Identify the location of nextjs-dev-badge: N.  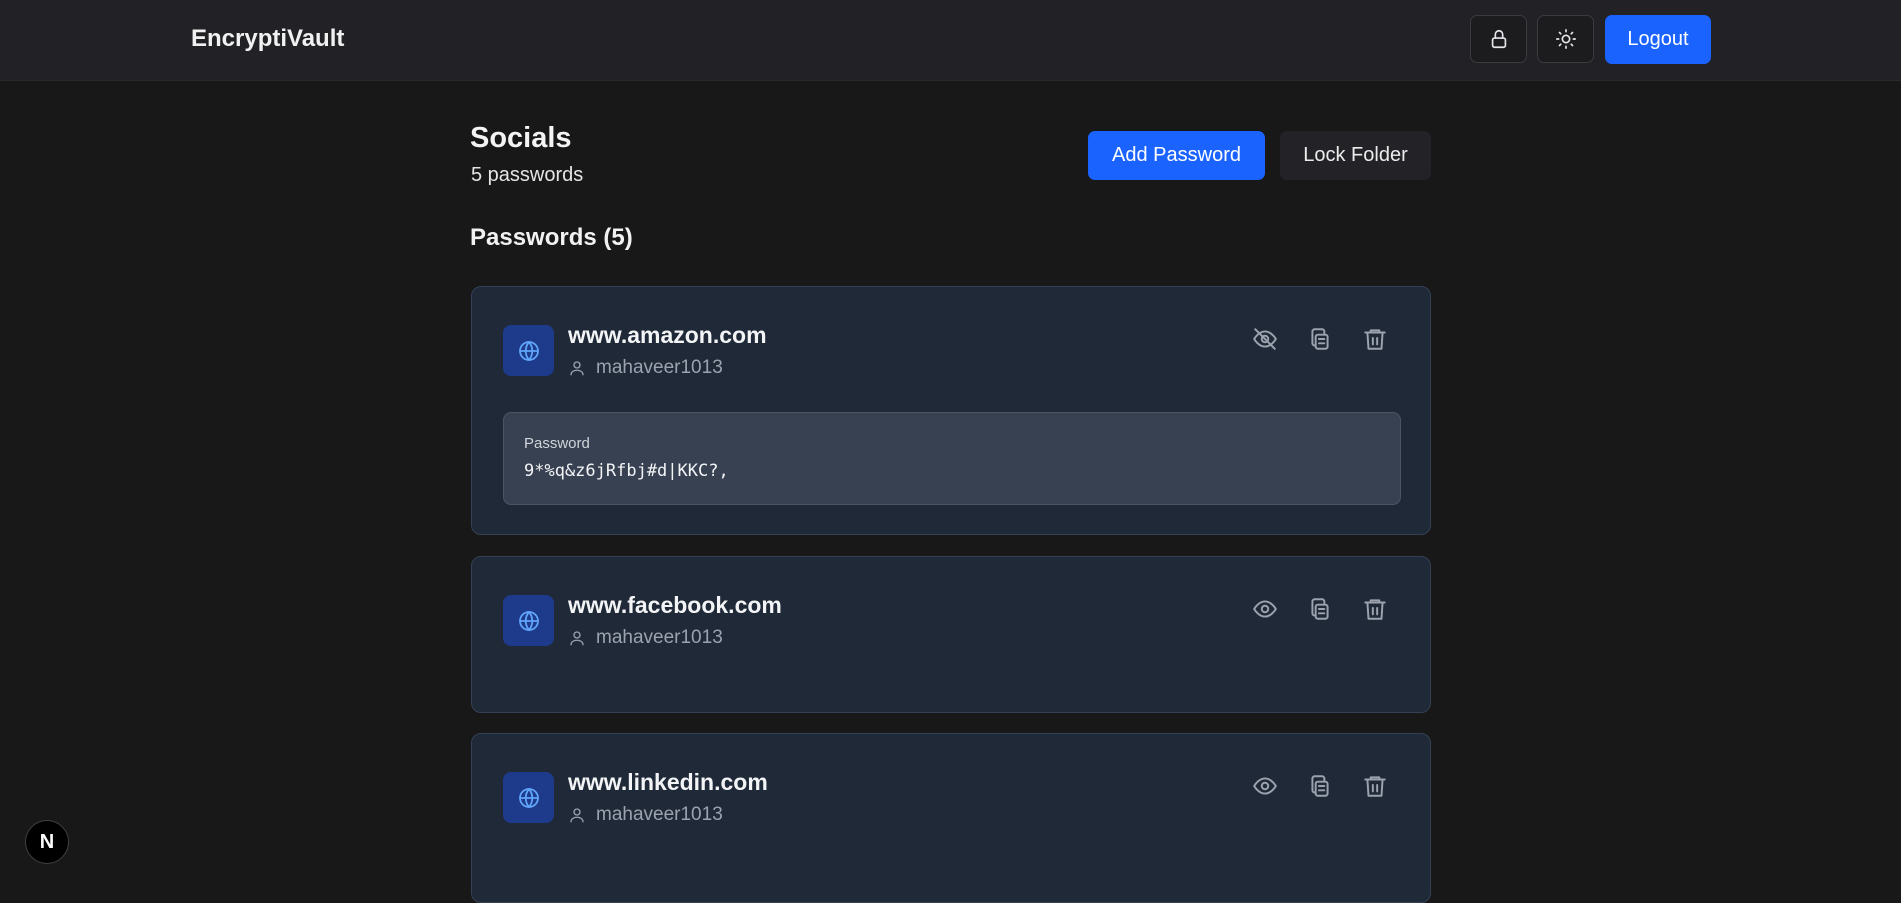
(47, 842).